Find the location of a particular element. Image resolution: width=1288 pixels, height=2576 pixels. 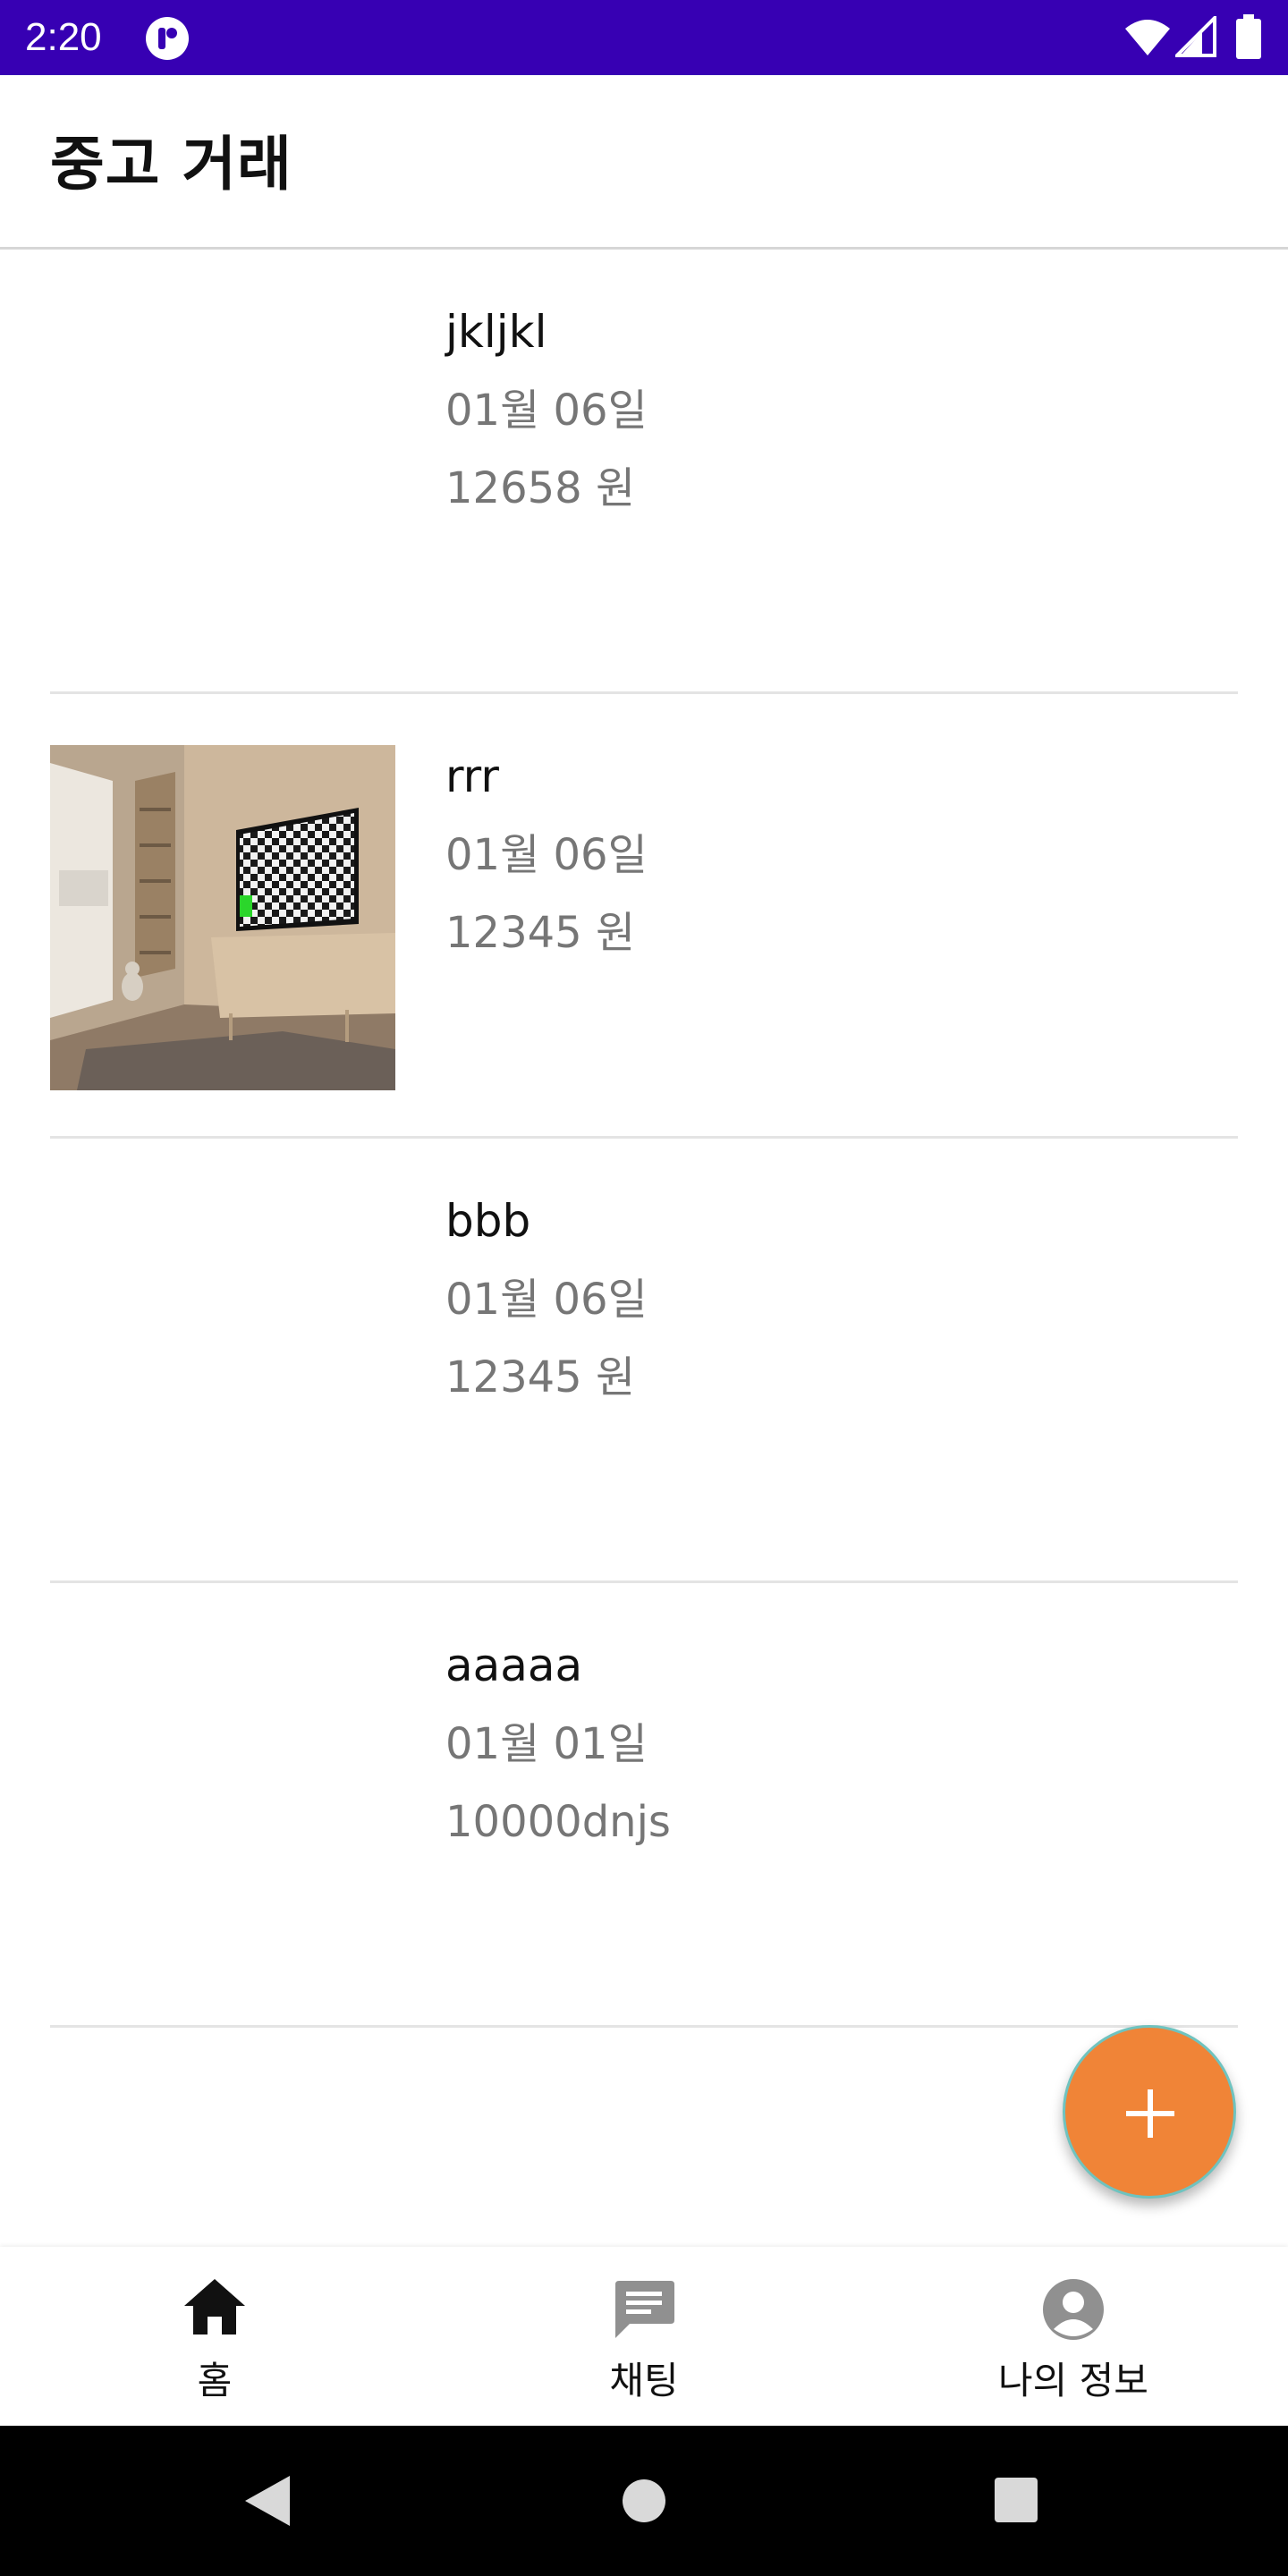

item-price: 12658 원 is located at coordinates (540, 488).